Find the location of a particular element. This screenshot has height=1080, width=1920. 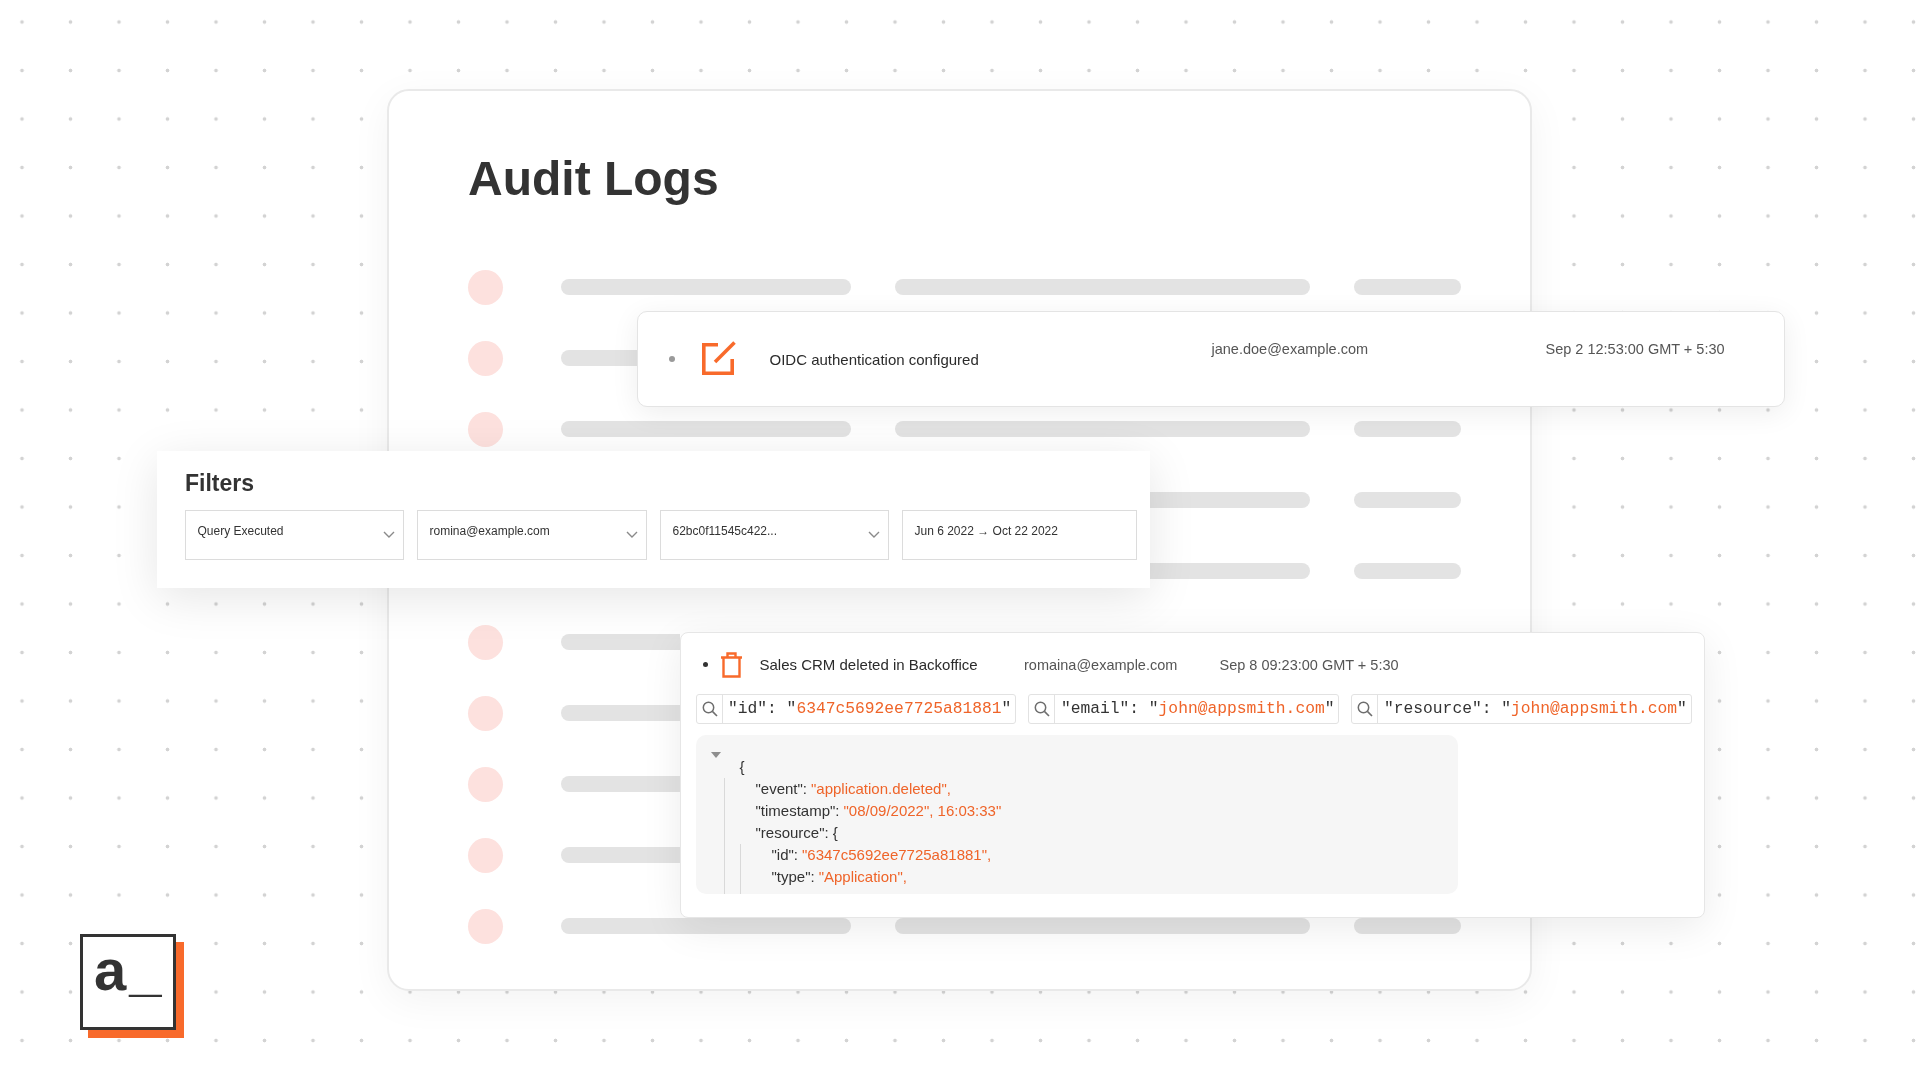

page-title: Audit Logs is located at coordinates (593, 178).